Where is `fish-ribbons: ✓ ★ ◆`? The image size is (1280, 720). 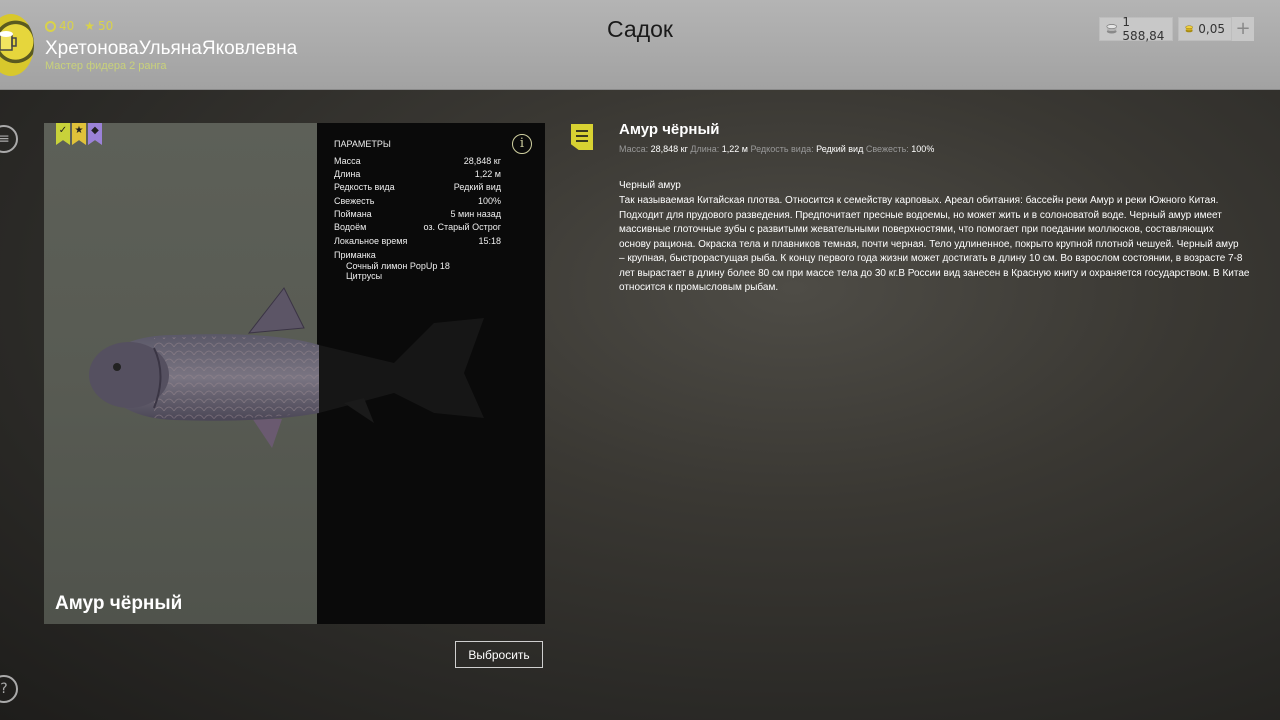
fish-ribbons: ✓ ★ ◆ is located at coordinates (79, 134).